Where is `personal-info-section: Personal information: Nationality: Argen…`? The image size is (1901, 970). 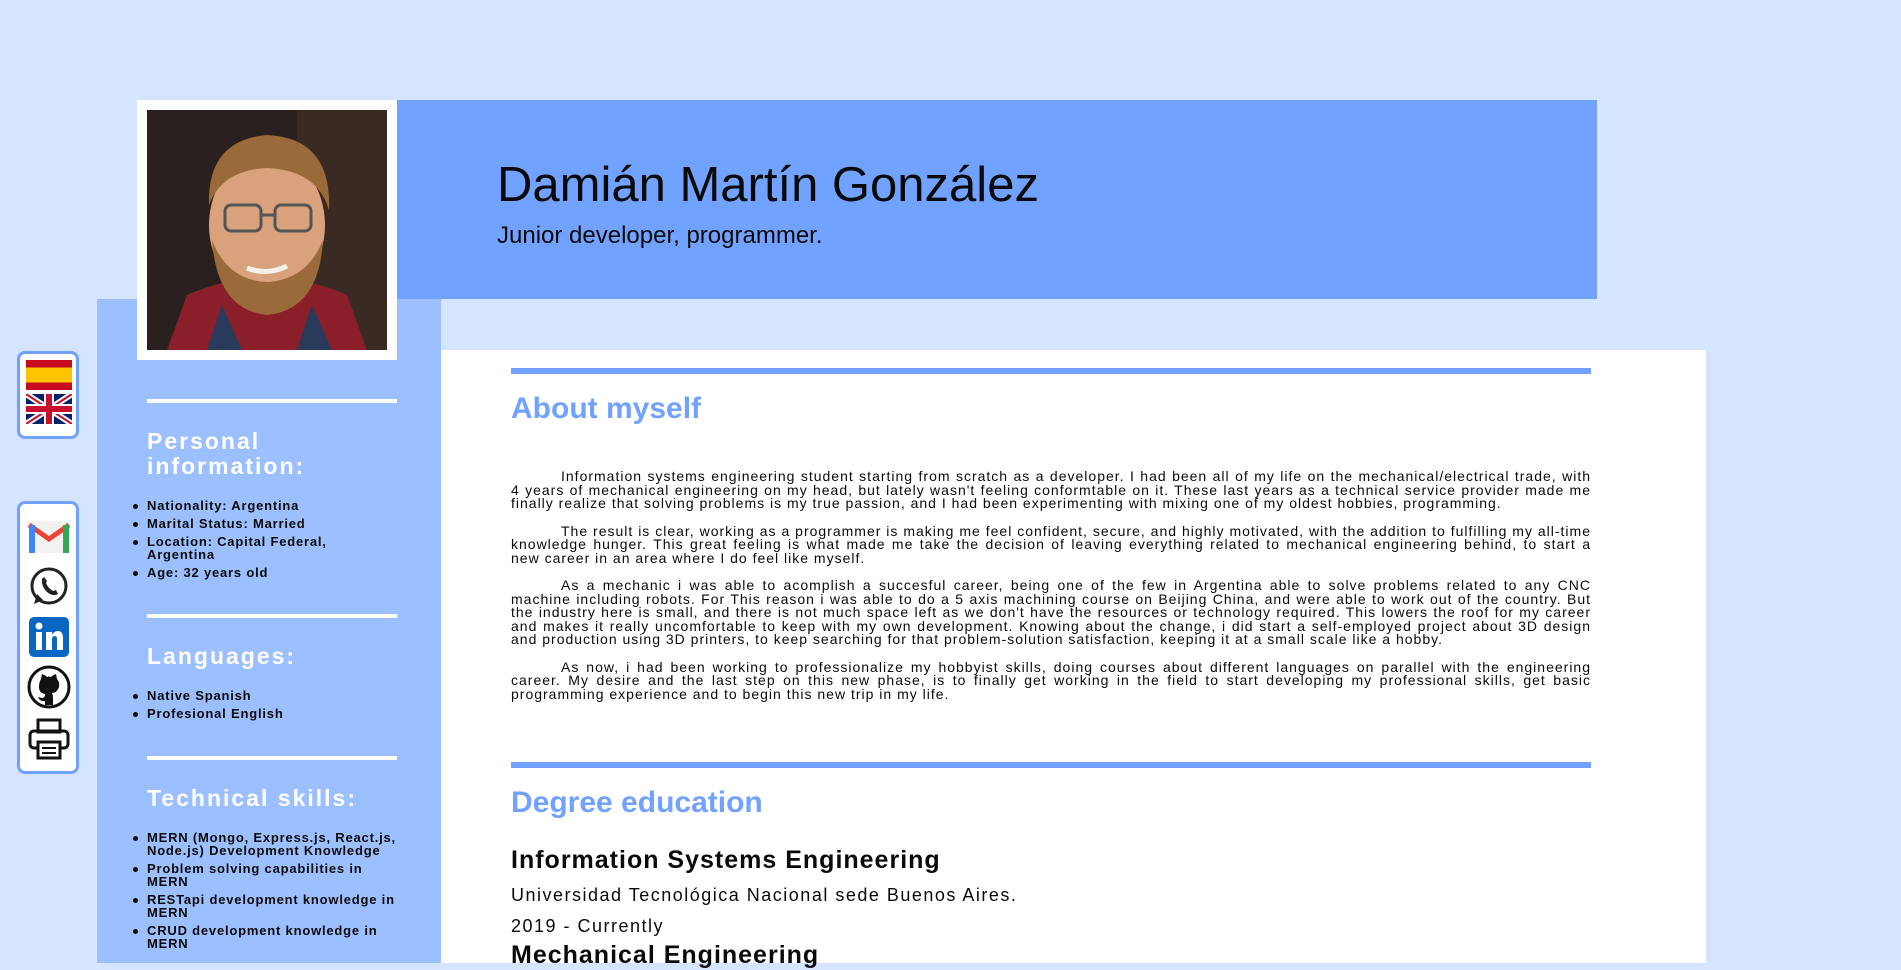 personal-info-section: Personal information: Nationality: Argen… is located at coordinates (265, 491).